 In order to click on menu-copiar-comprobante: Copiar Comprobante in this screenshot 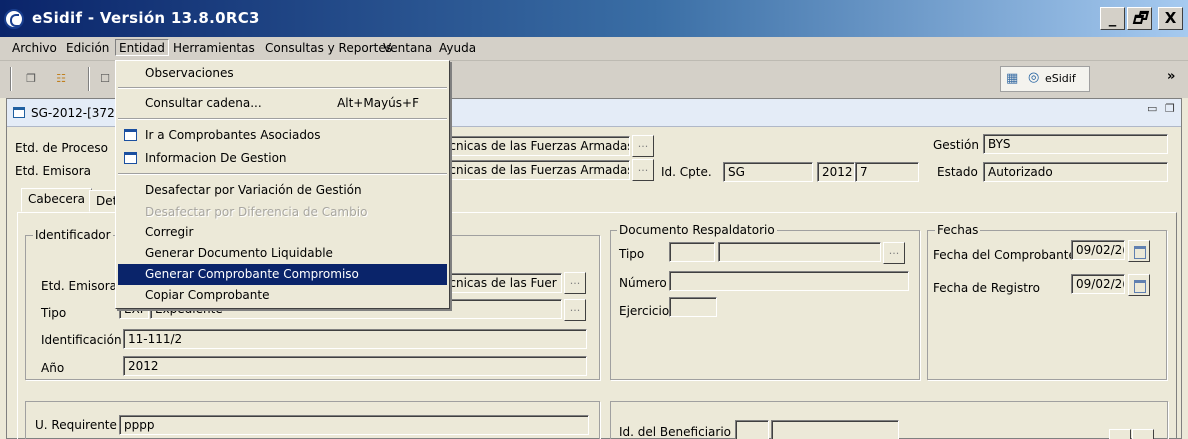, I will do `click(282, 295)`.